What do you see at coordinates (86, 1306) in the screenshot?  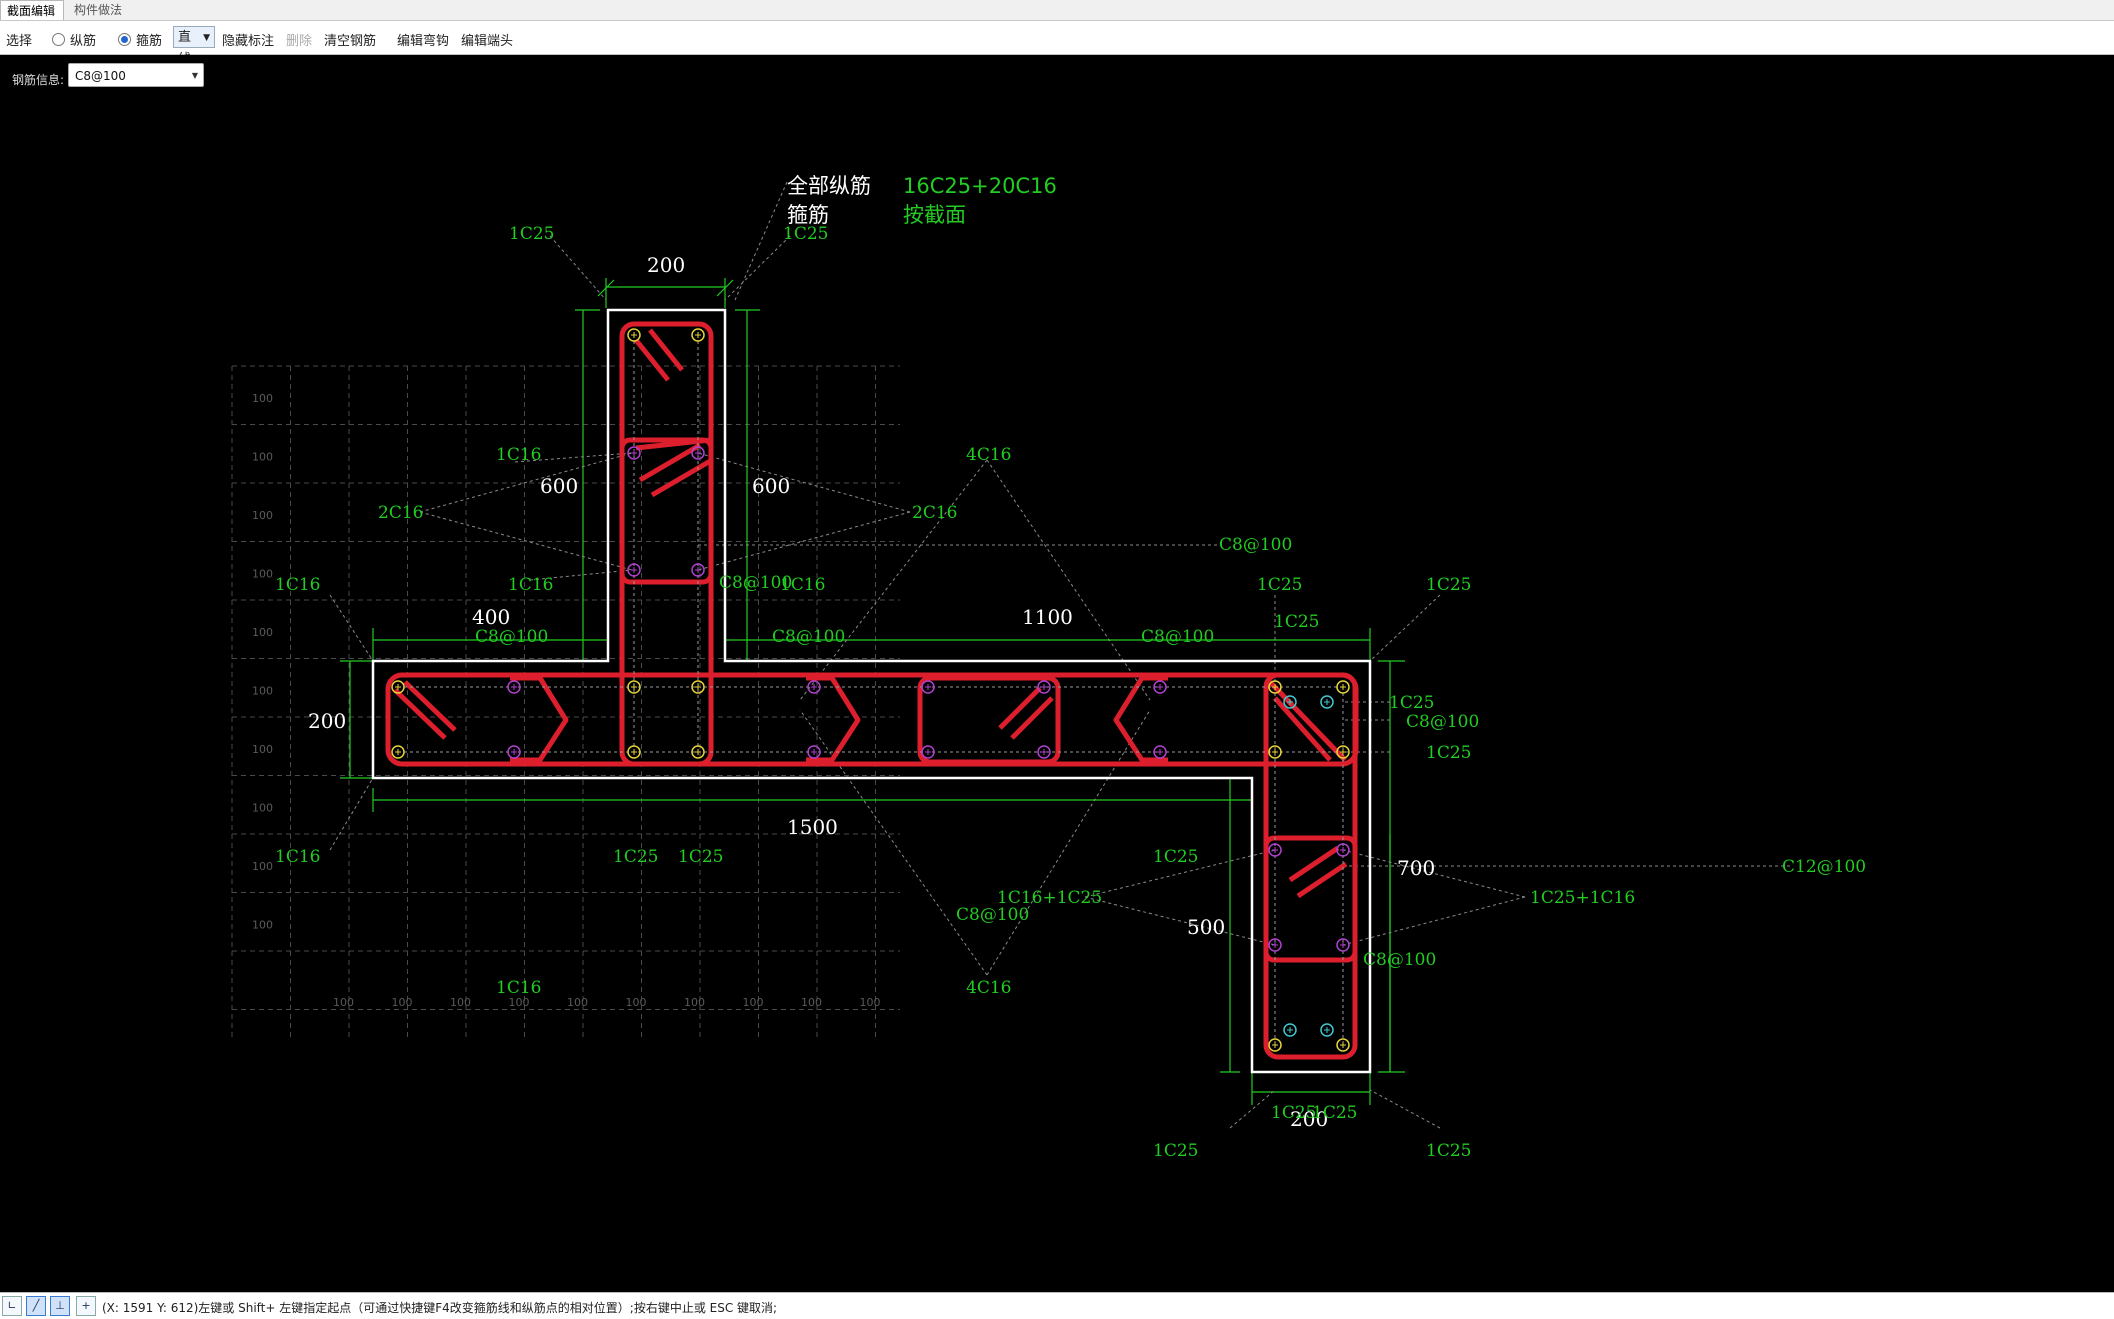 I see `offset-snap-icon: +` at bounding box center [86, 1306].